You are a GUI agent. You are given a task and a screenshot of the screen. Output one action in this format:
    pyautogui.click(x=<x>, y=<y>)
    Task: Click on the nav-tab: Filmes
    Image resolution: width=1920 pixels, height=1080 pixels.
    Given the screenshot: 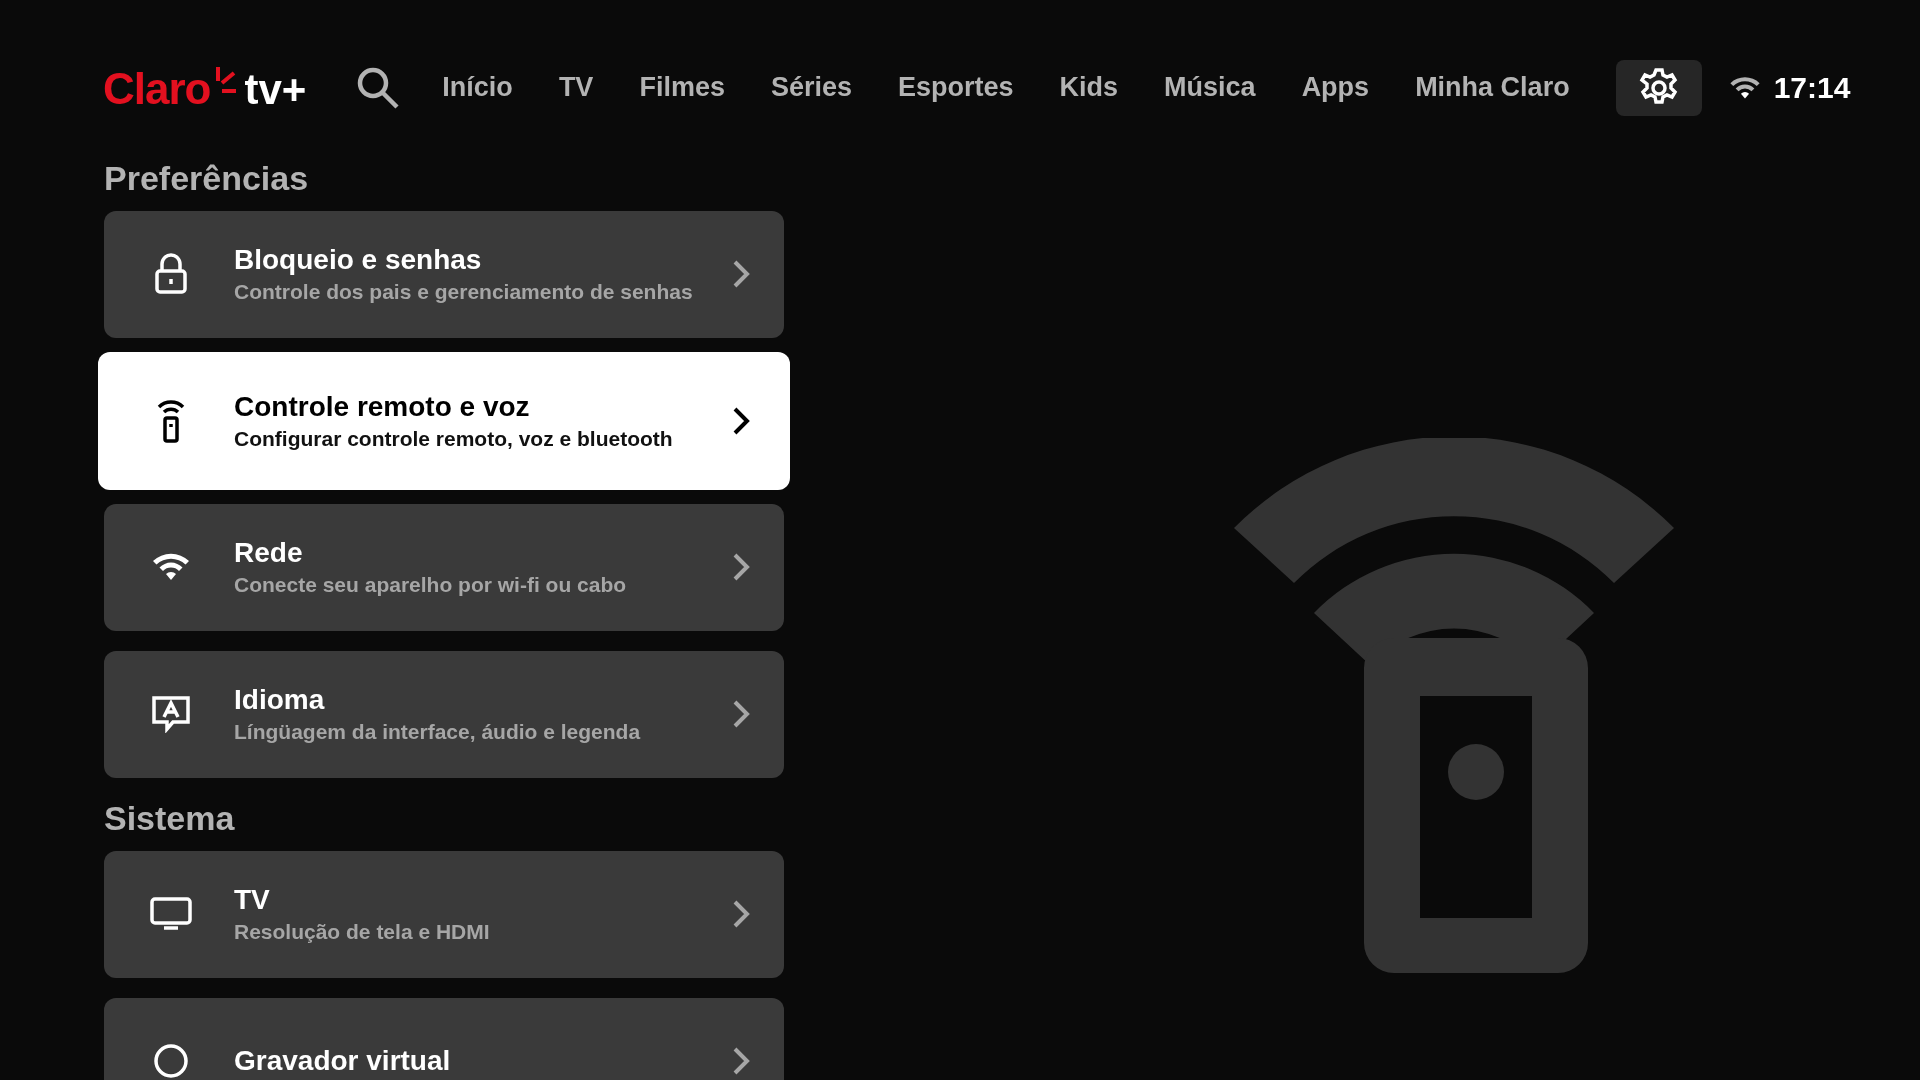 What is the action you would take?
    pyautogui.click(x=682, y=87)
    